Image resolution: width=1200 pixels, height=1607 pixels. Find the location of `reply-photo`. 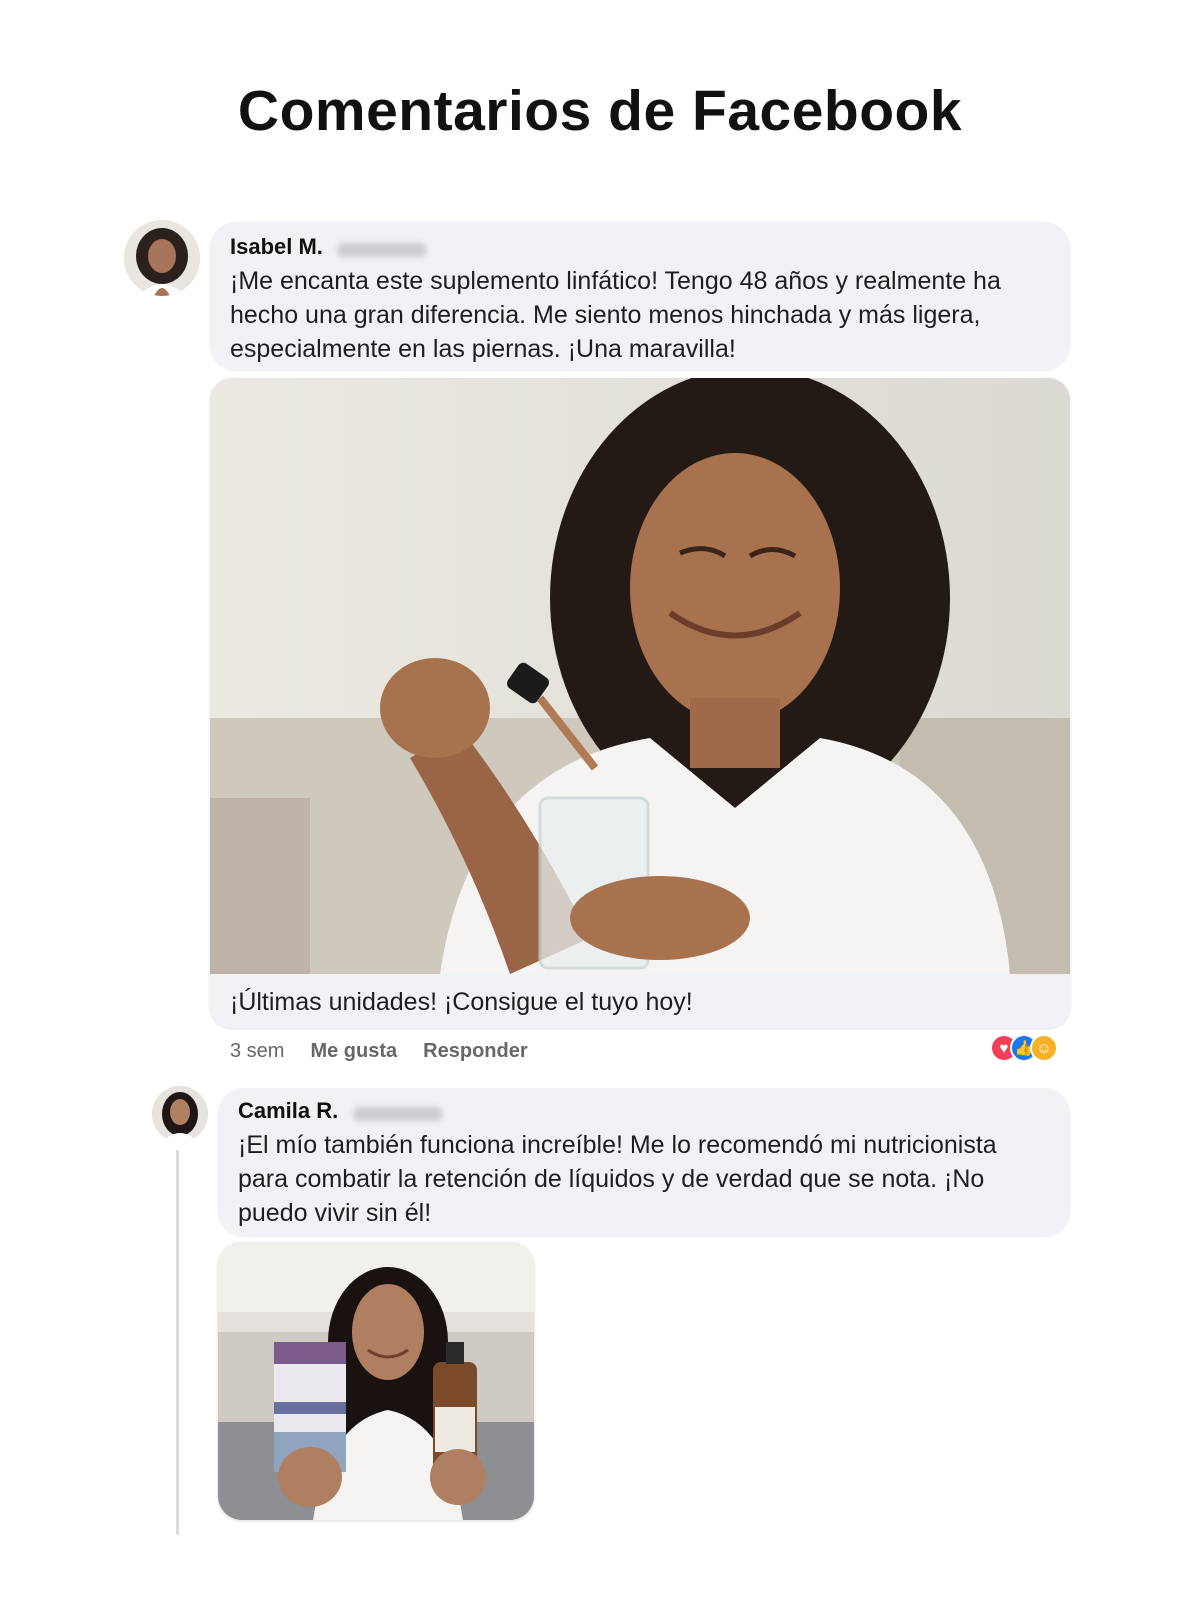

reply-photo is located at coordinates (376, 1381).